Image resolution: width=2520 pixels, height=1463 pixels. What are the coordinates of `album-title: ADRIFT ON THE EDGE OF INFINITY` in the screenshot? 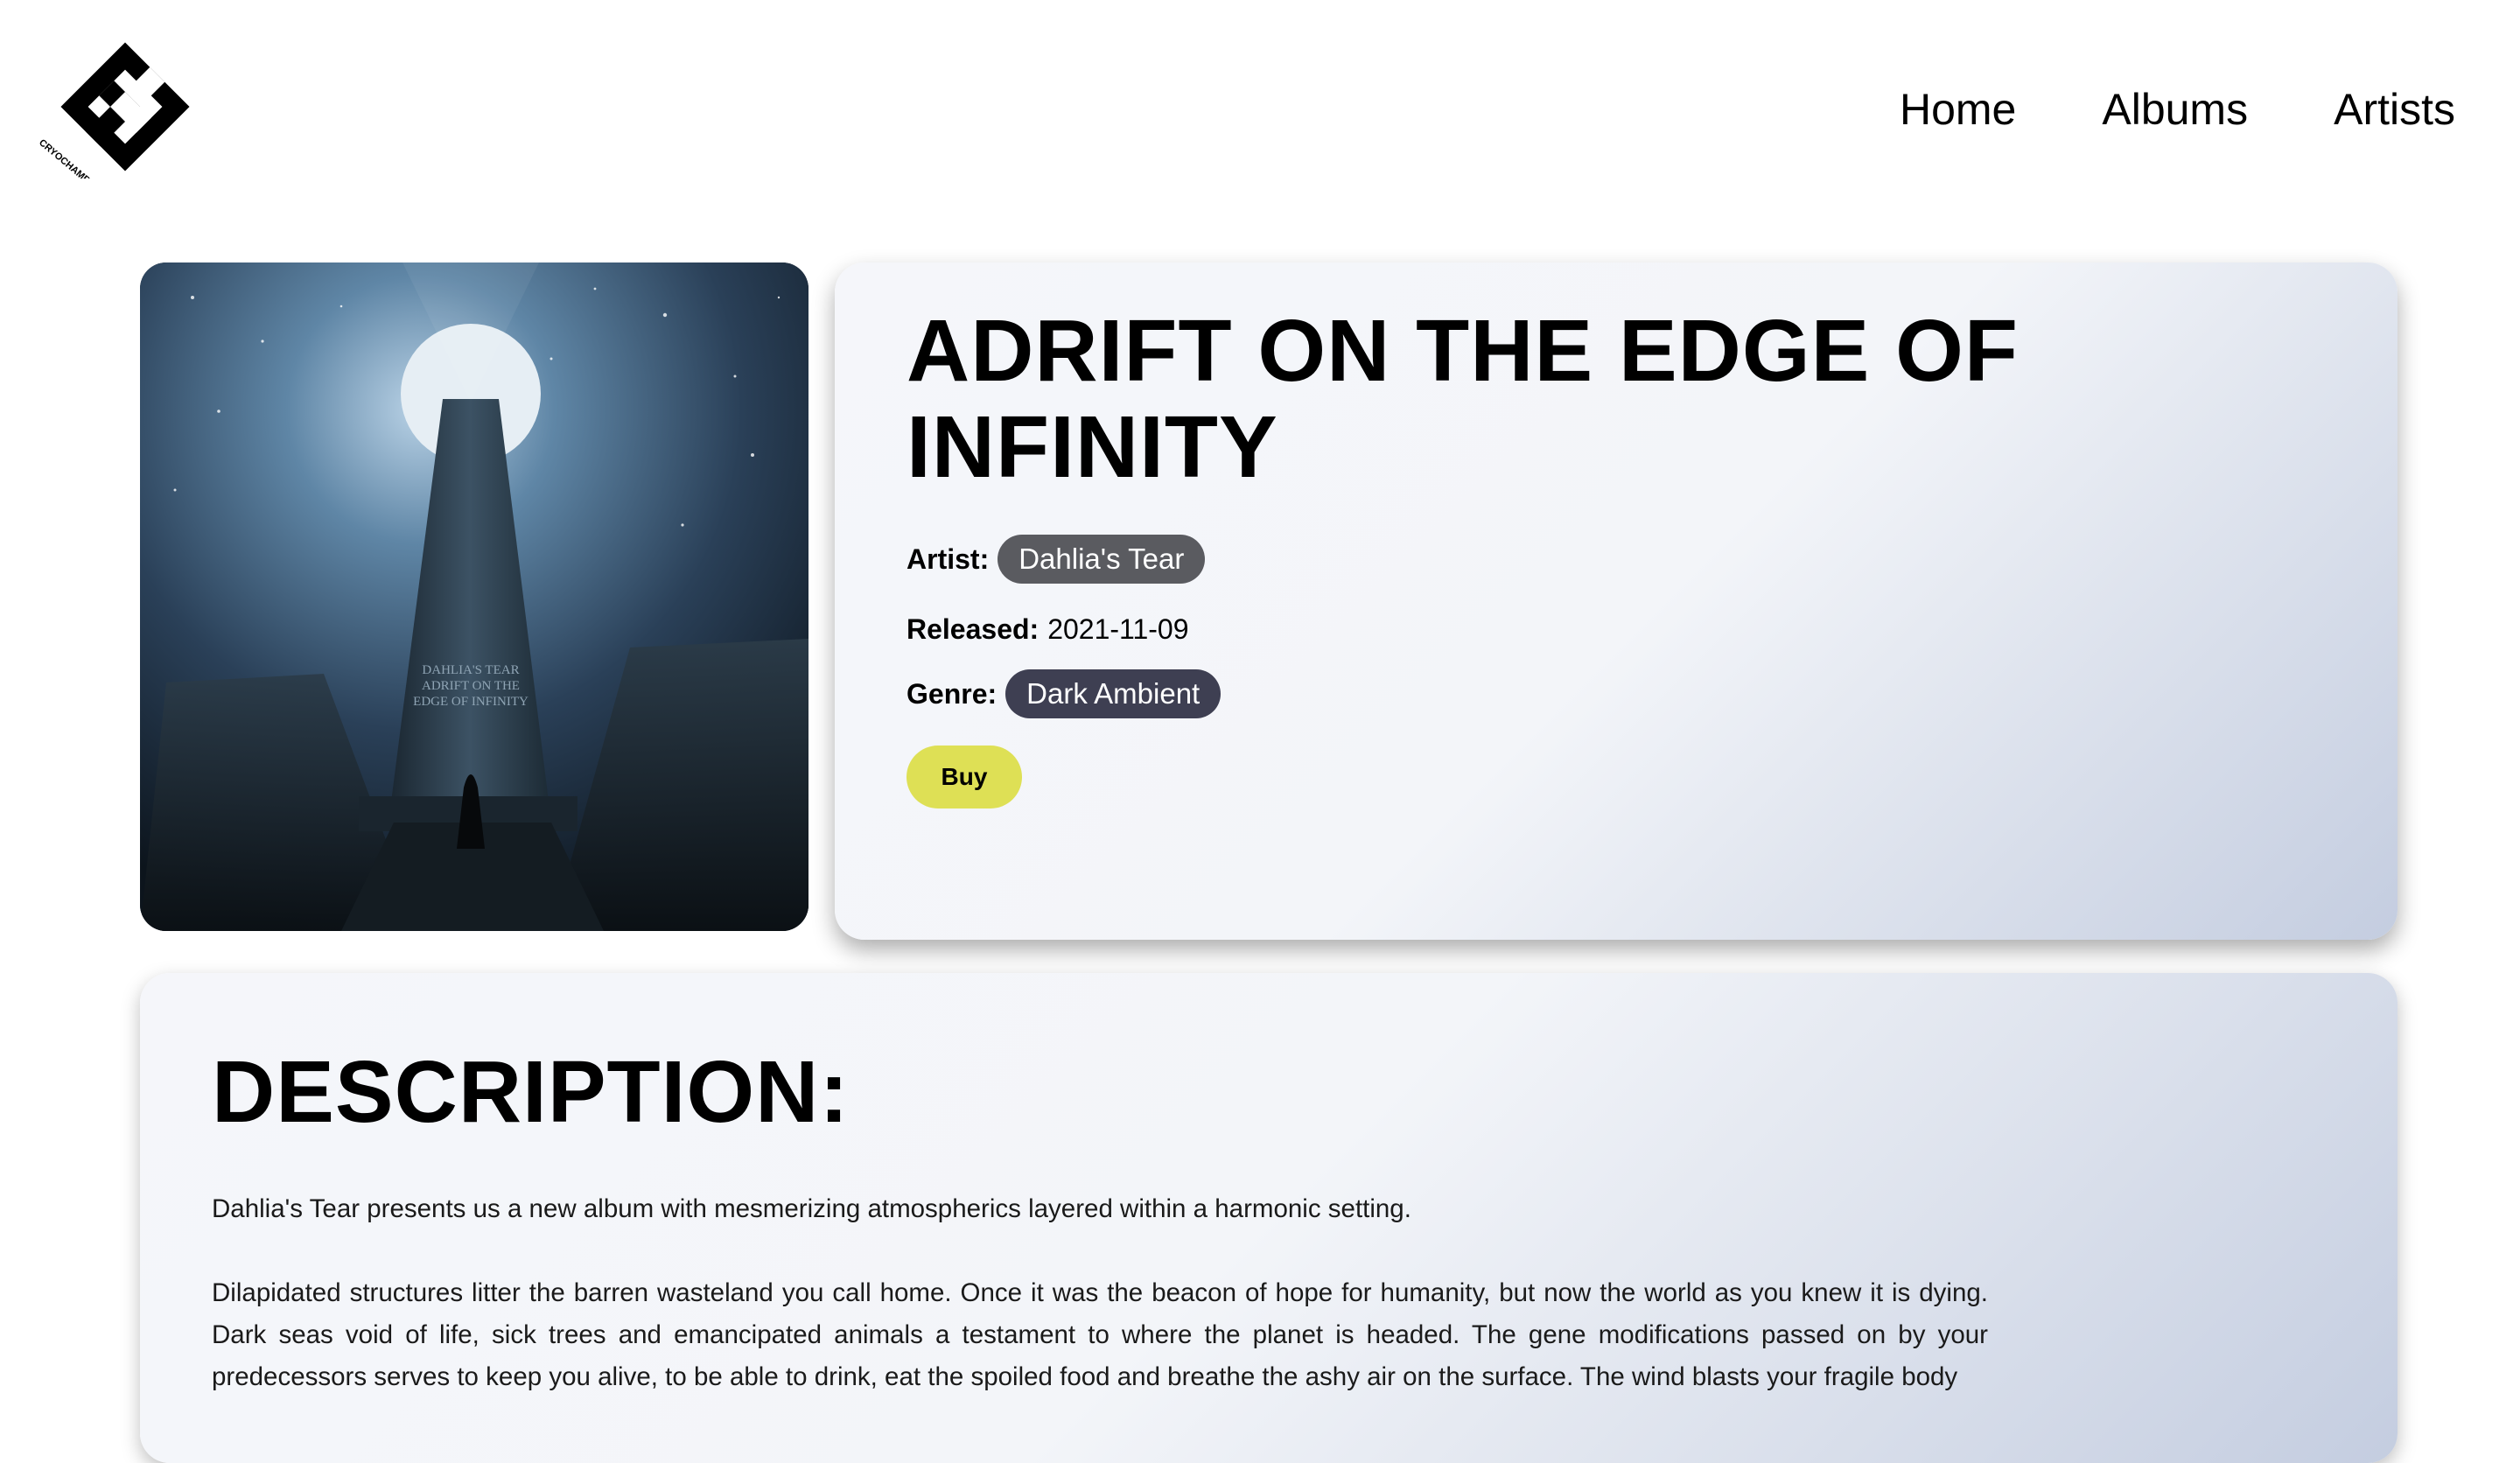 It's located at (1462, 399).